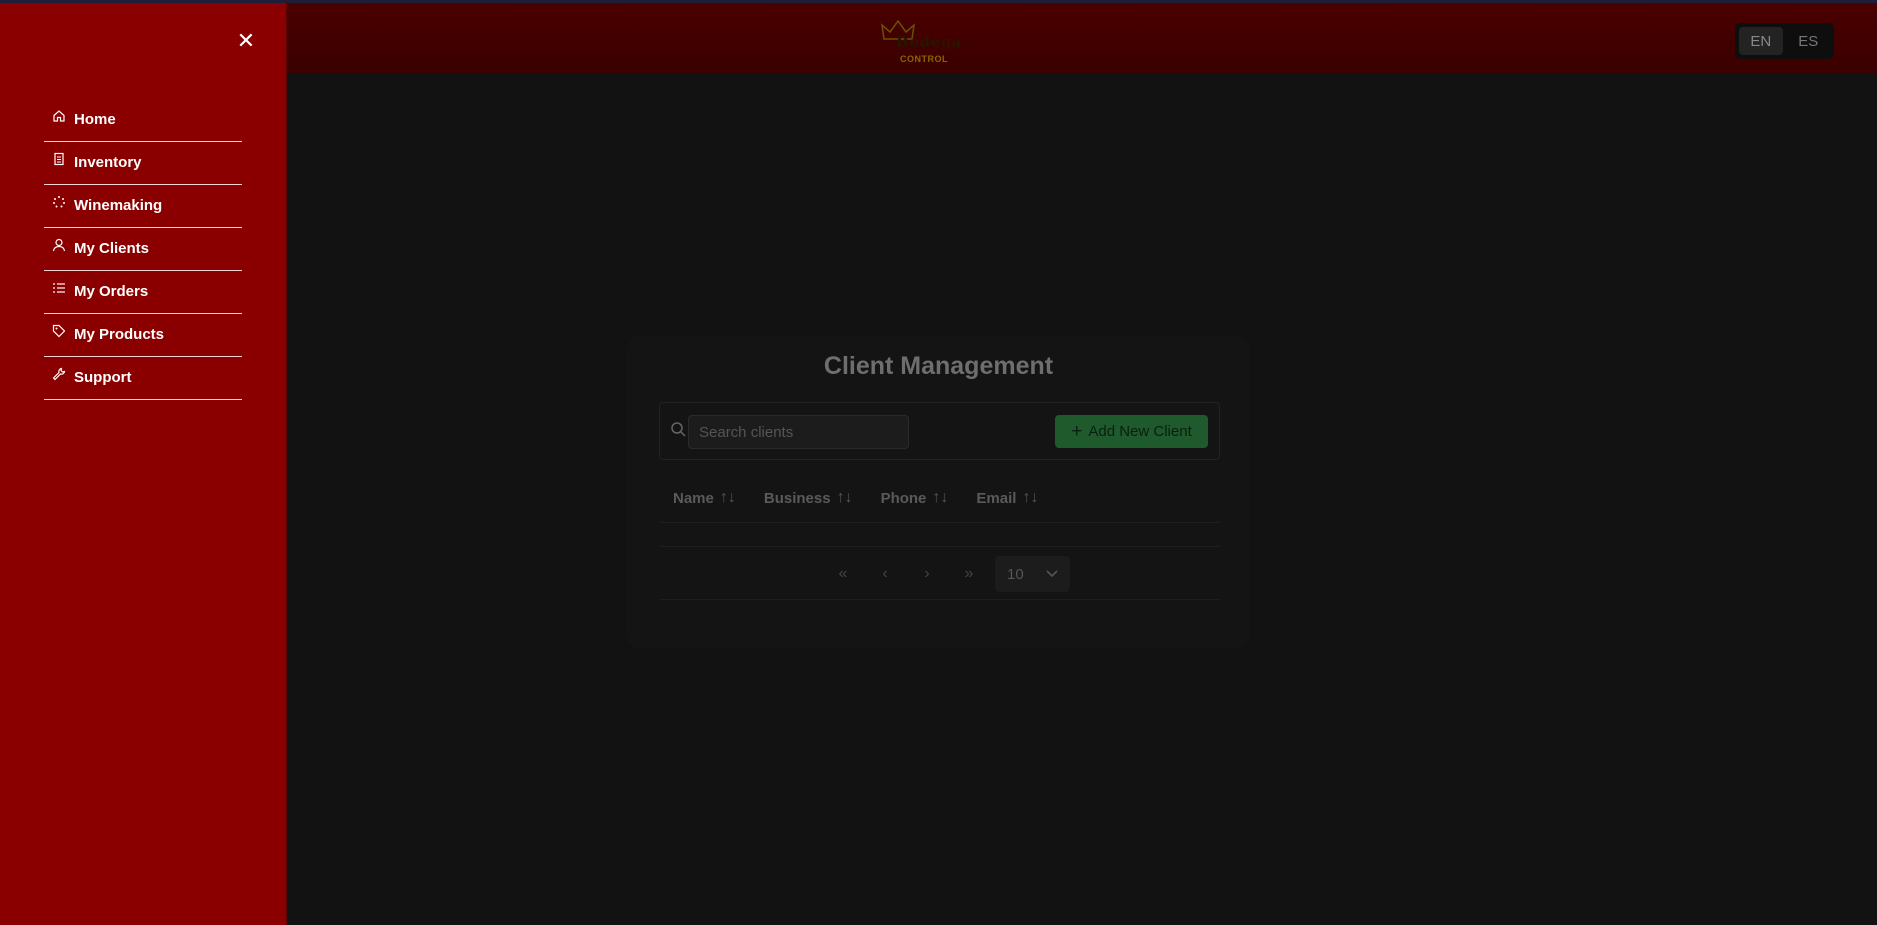  I want to click on logo-text: Bodega, so click(929, 42).